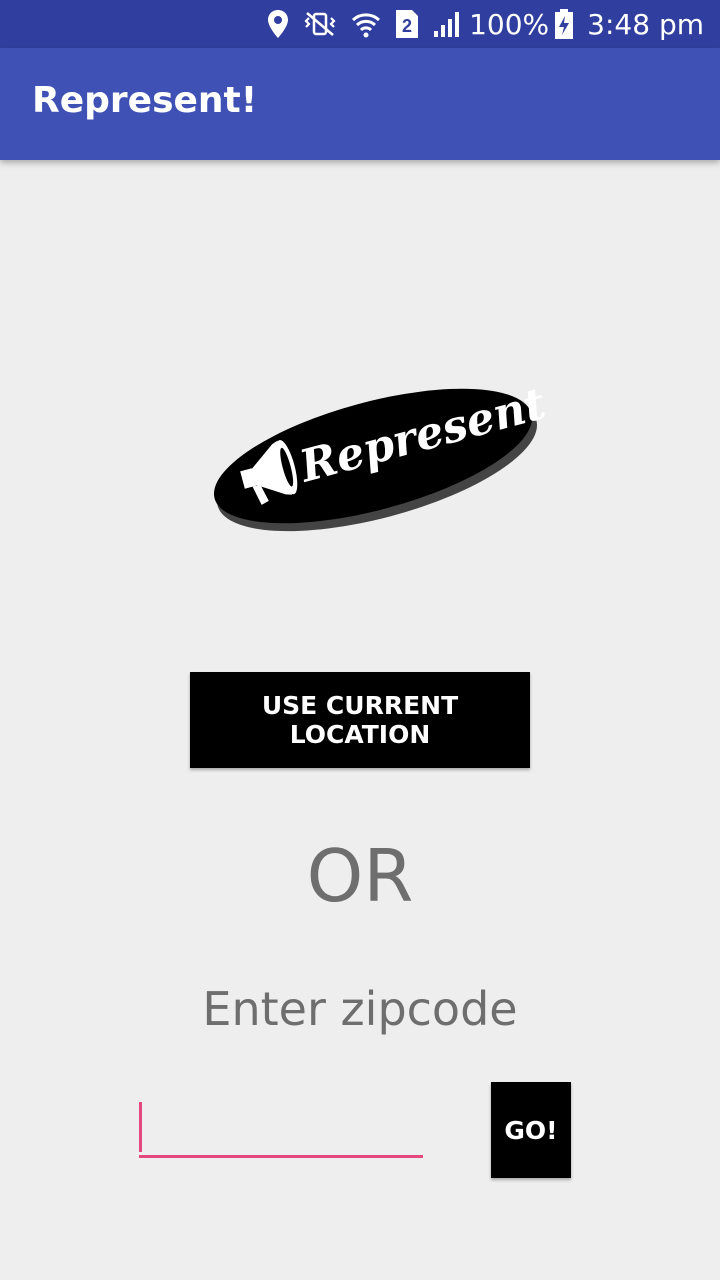 The image size is (720, 1280). Describe the element at coordinates (360, 720) in the screenshot. I see `use-current-location-button: USE CURRENT LOCATION` at that location.